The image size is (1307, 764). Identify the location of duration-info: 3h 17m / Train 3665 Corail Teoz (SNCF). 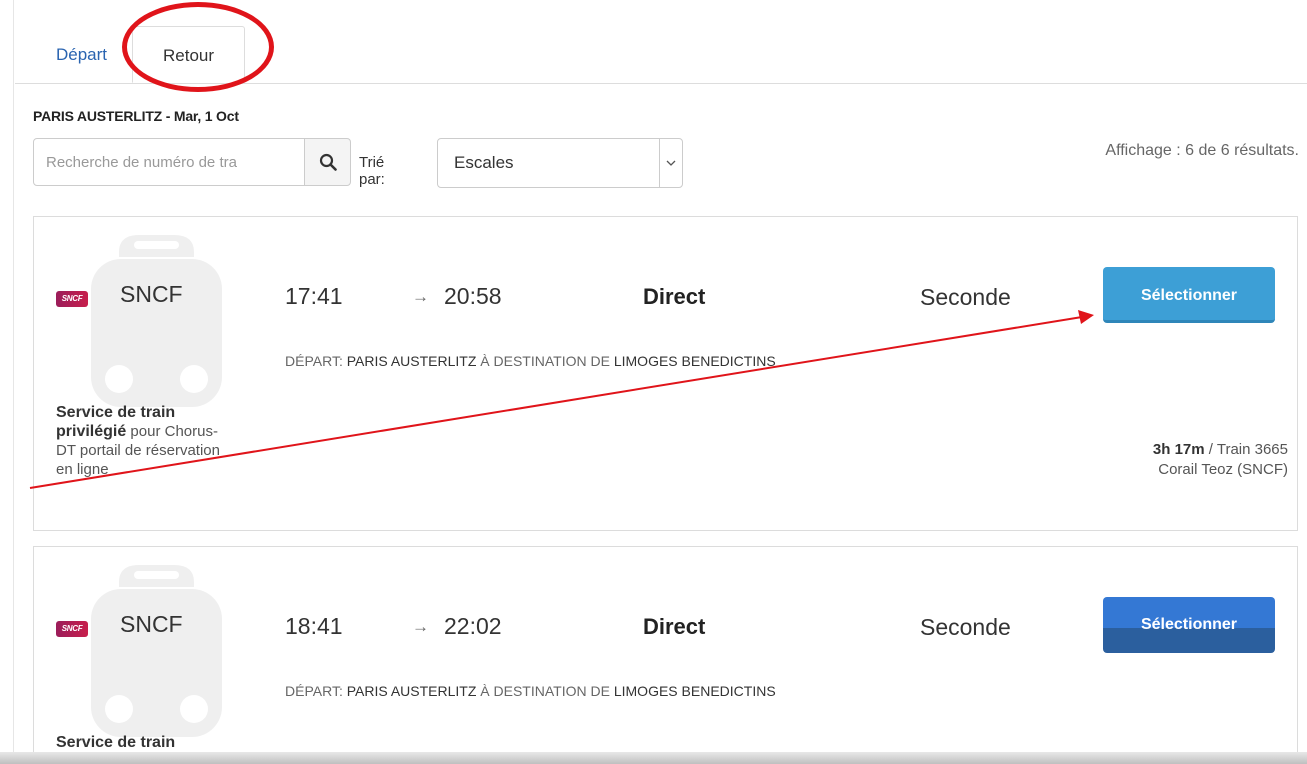
(1220, 460).